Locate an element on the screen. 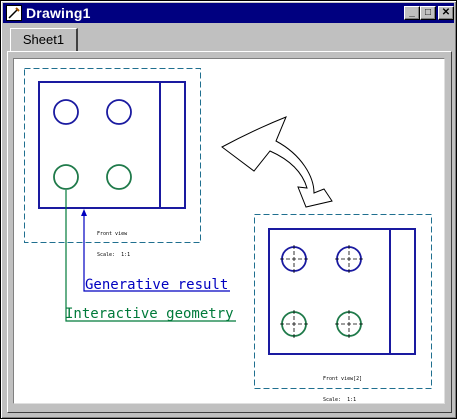  generative-result-callout: Generative result is located at coordinates (157, 285).